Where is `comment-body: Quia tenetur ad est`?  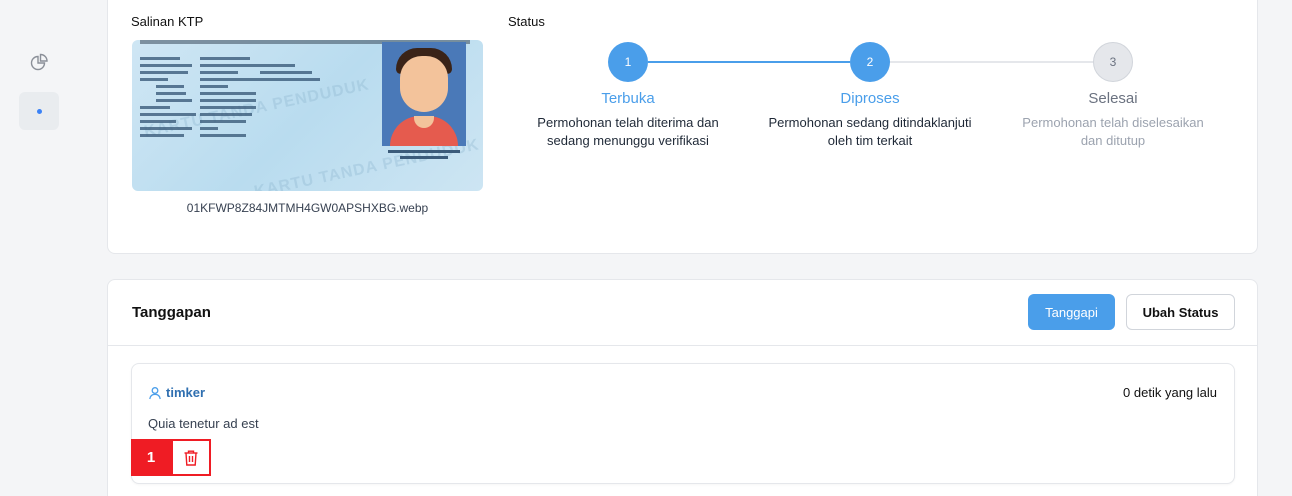
comment-body: Quia tenetur ad est is located at coordinates (203, 423).